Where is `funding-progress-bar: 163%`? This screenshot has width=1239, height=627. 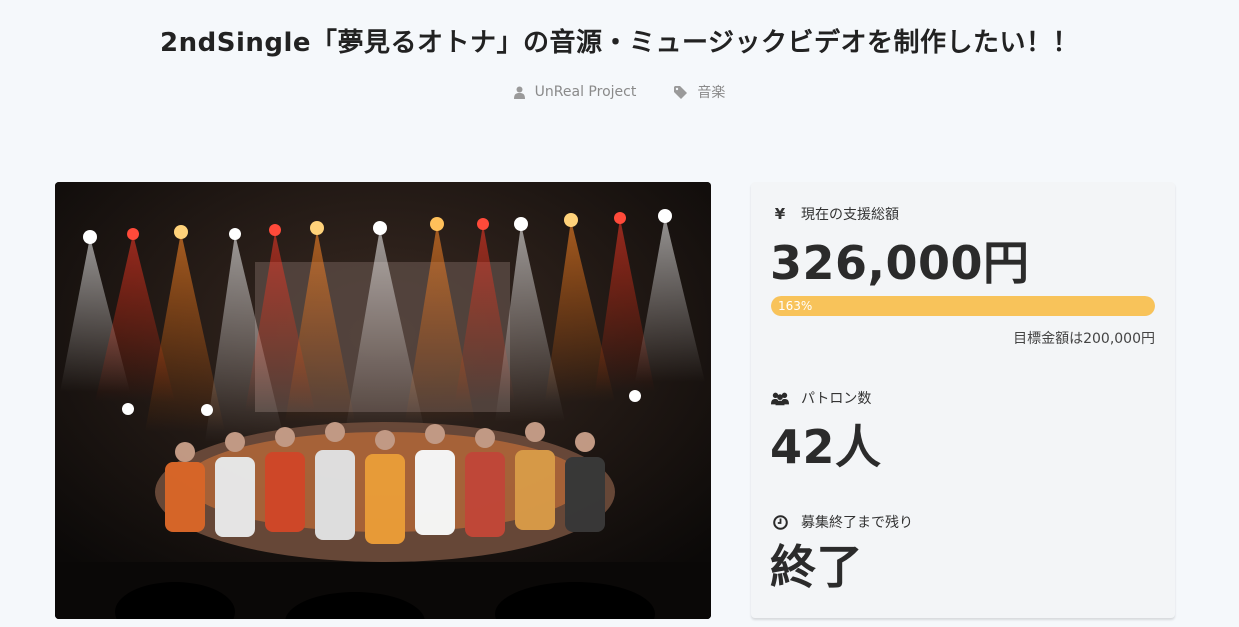
funding-progress-bar: 163% is located at coordinates (963, 306).